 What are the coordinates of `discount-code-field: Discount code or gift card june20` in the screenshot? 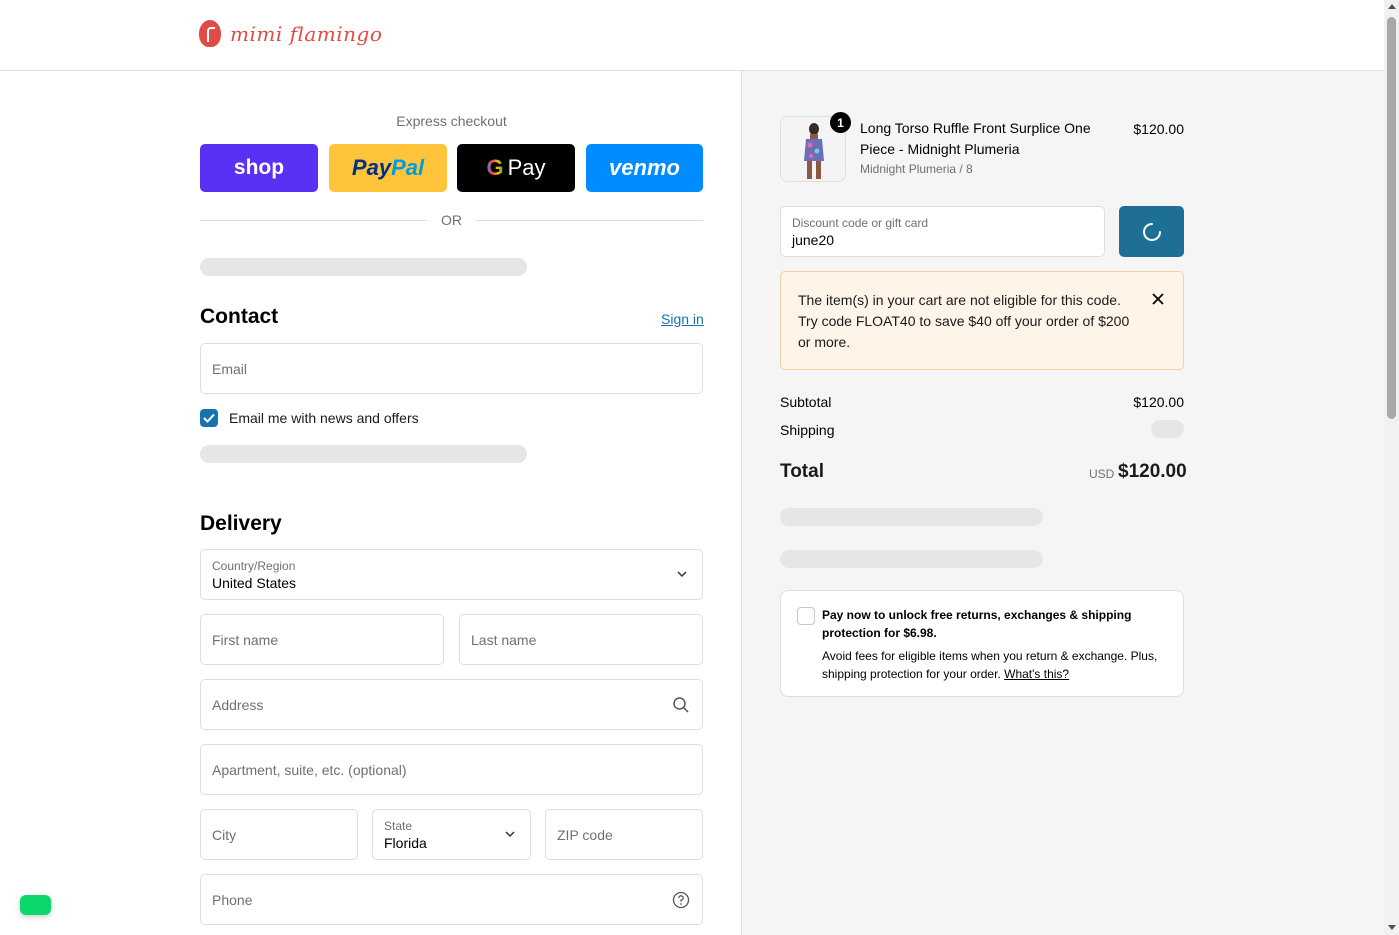 It's located at (942, 231).